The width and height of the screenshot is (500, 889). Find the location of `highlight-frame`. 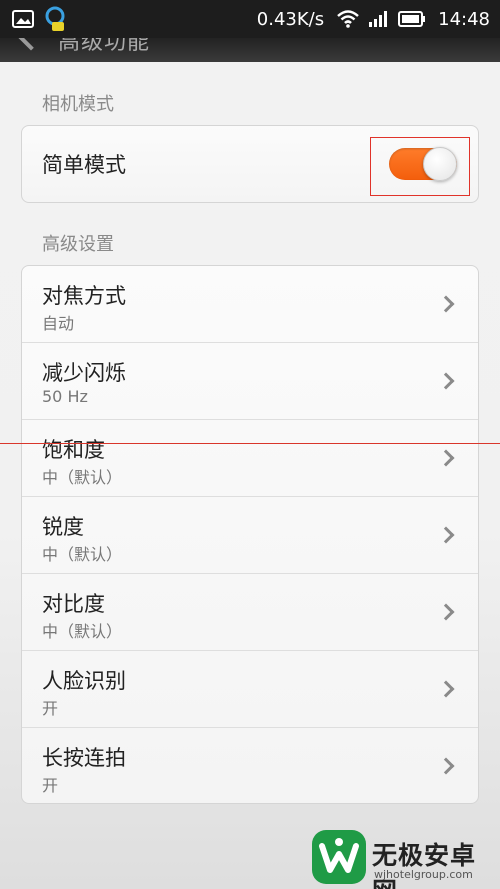

highlight-frame is located at coordinates (420, 166).